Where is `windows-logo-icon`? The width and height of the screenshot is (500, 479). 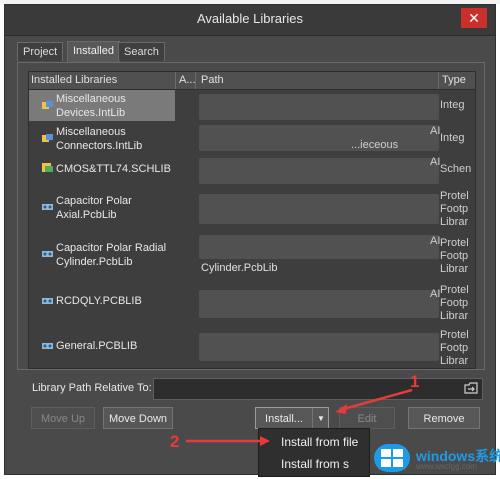
windows-logo-icon is located at coordinates (392, 458).